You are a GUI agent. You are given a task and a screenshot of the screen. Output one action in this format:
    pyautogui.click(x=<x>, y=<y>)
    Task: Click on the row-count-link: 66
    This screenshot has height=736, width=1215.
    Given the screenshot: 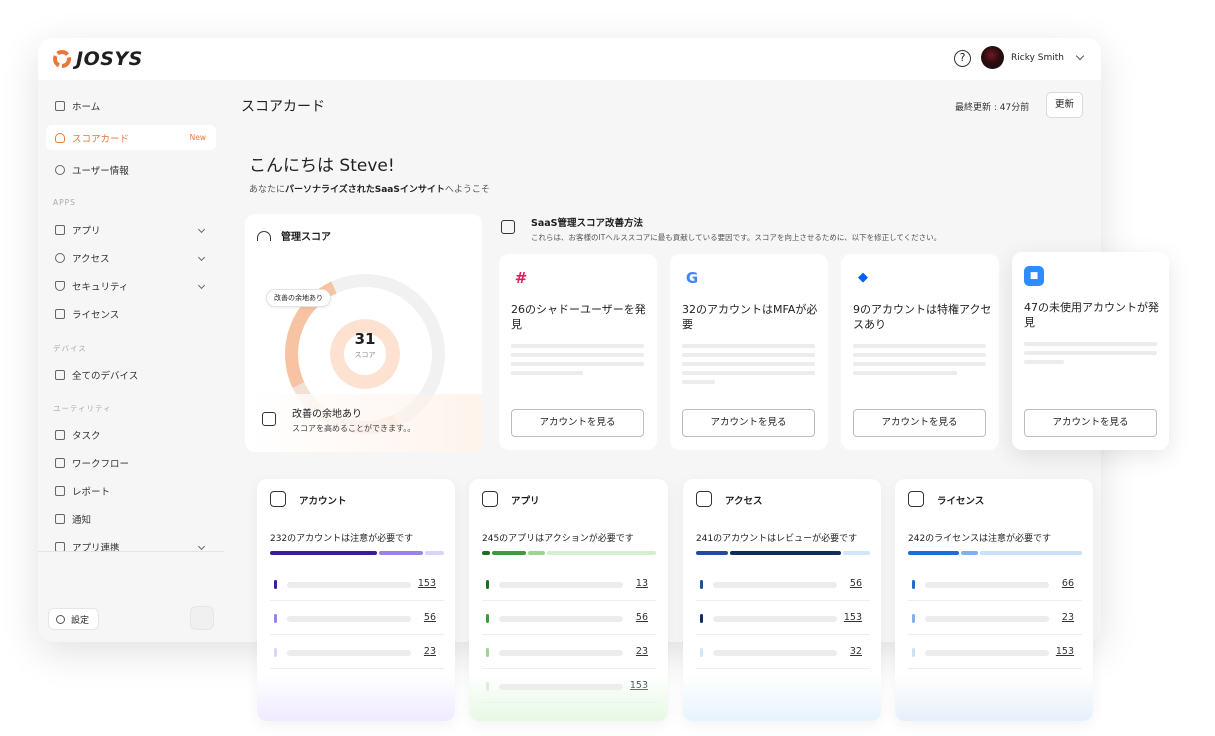 What is the action you would take?
    pyautogui.click(x=1068, y=583)
    